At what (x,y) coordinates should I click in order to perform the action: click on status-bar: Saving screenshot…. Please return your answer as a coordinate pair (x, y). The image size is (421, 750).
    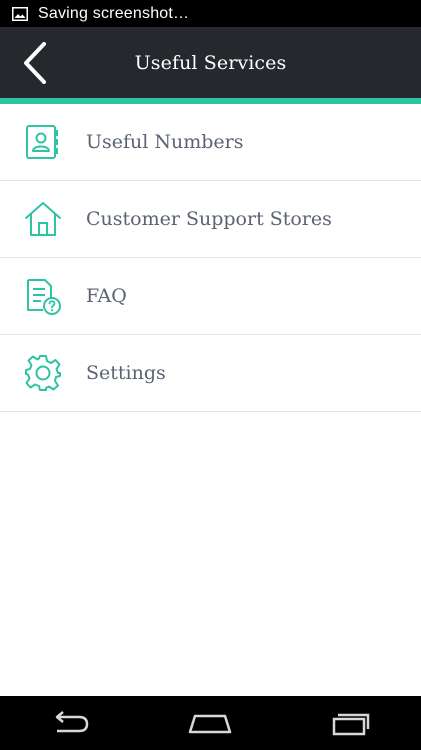
    Looking at the image, I should click on (210, 13).